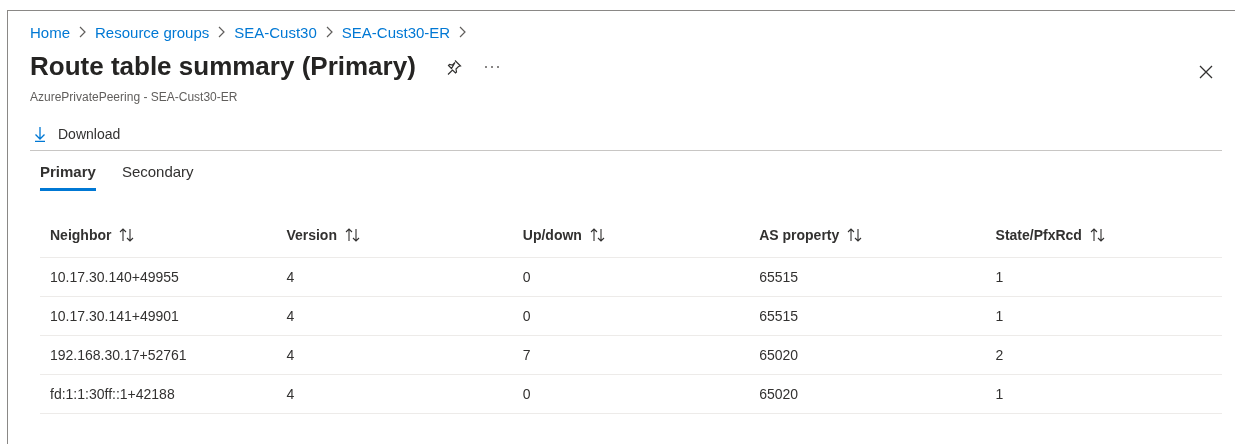 Image resolution: width=1235 pixels, height=444 pixels. What do you see at coordinates (157, 177) in the screenshot?
I see `tab: Secondary` at bounding box center [157, 177].